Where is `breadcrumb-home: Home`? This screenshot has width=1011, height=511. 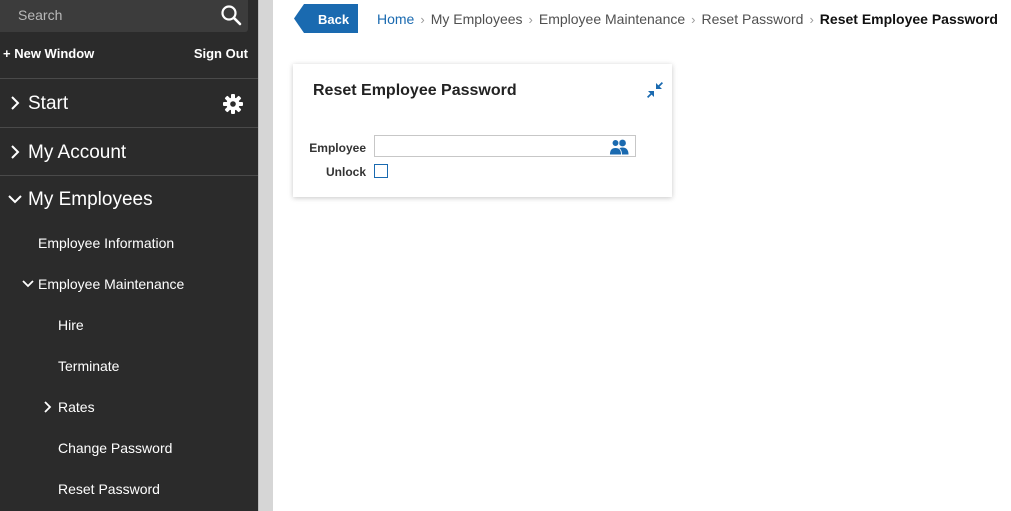 breadcrumb-home: Home is located at coordinates (395, 19).